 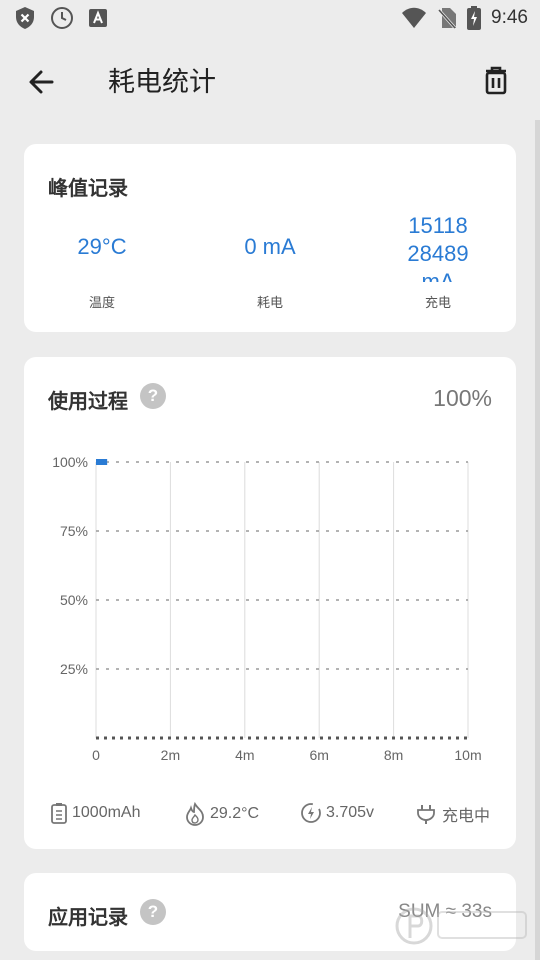 What do you see at coordinates (88, 917) in the screenshot?
I see `app-record-title: 应用记录` at bounding box center [88, 917].